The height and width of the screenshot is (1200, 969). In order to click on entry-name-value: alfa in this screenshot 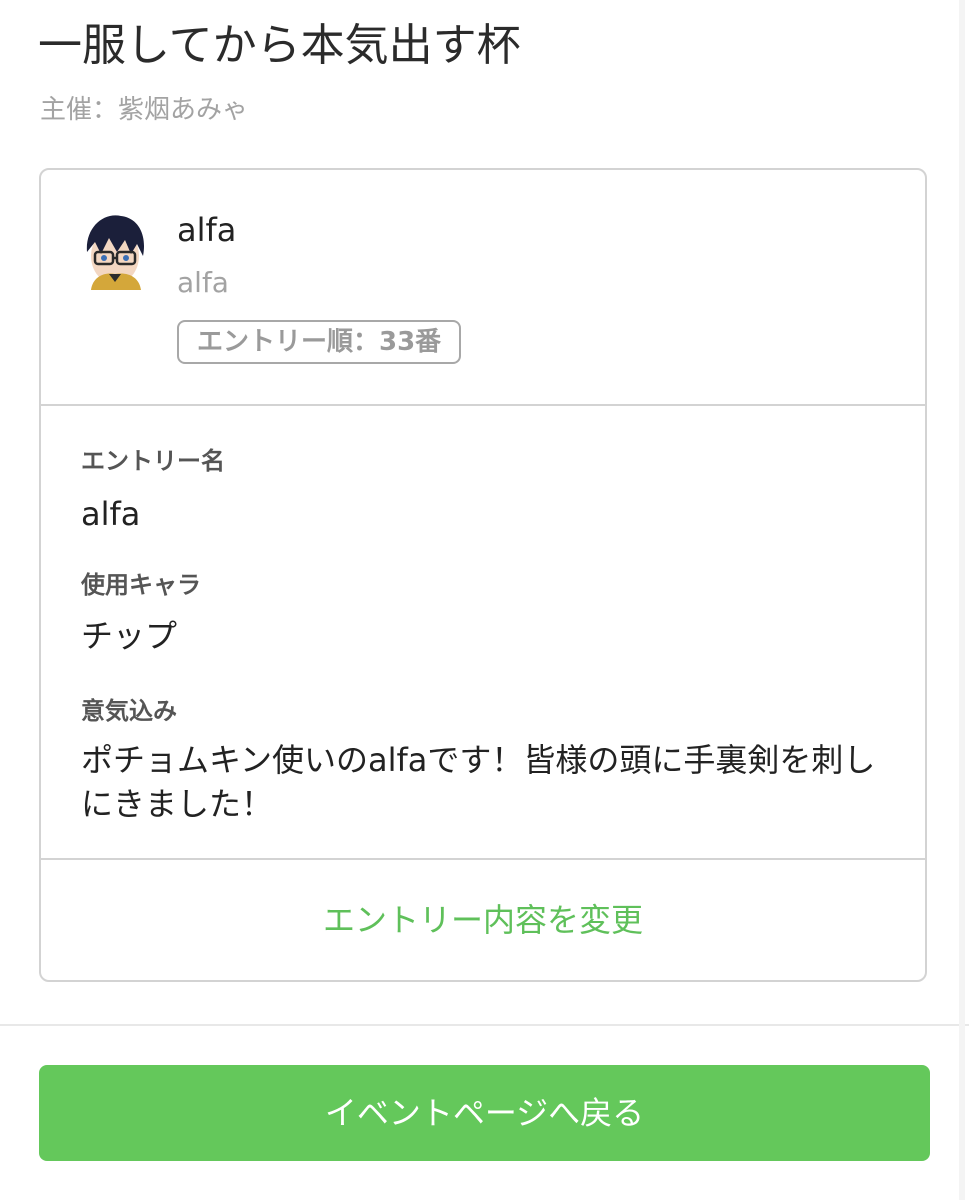, I will do `click(111, 514)`.